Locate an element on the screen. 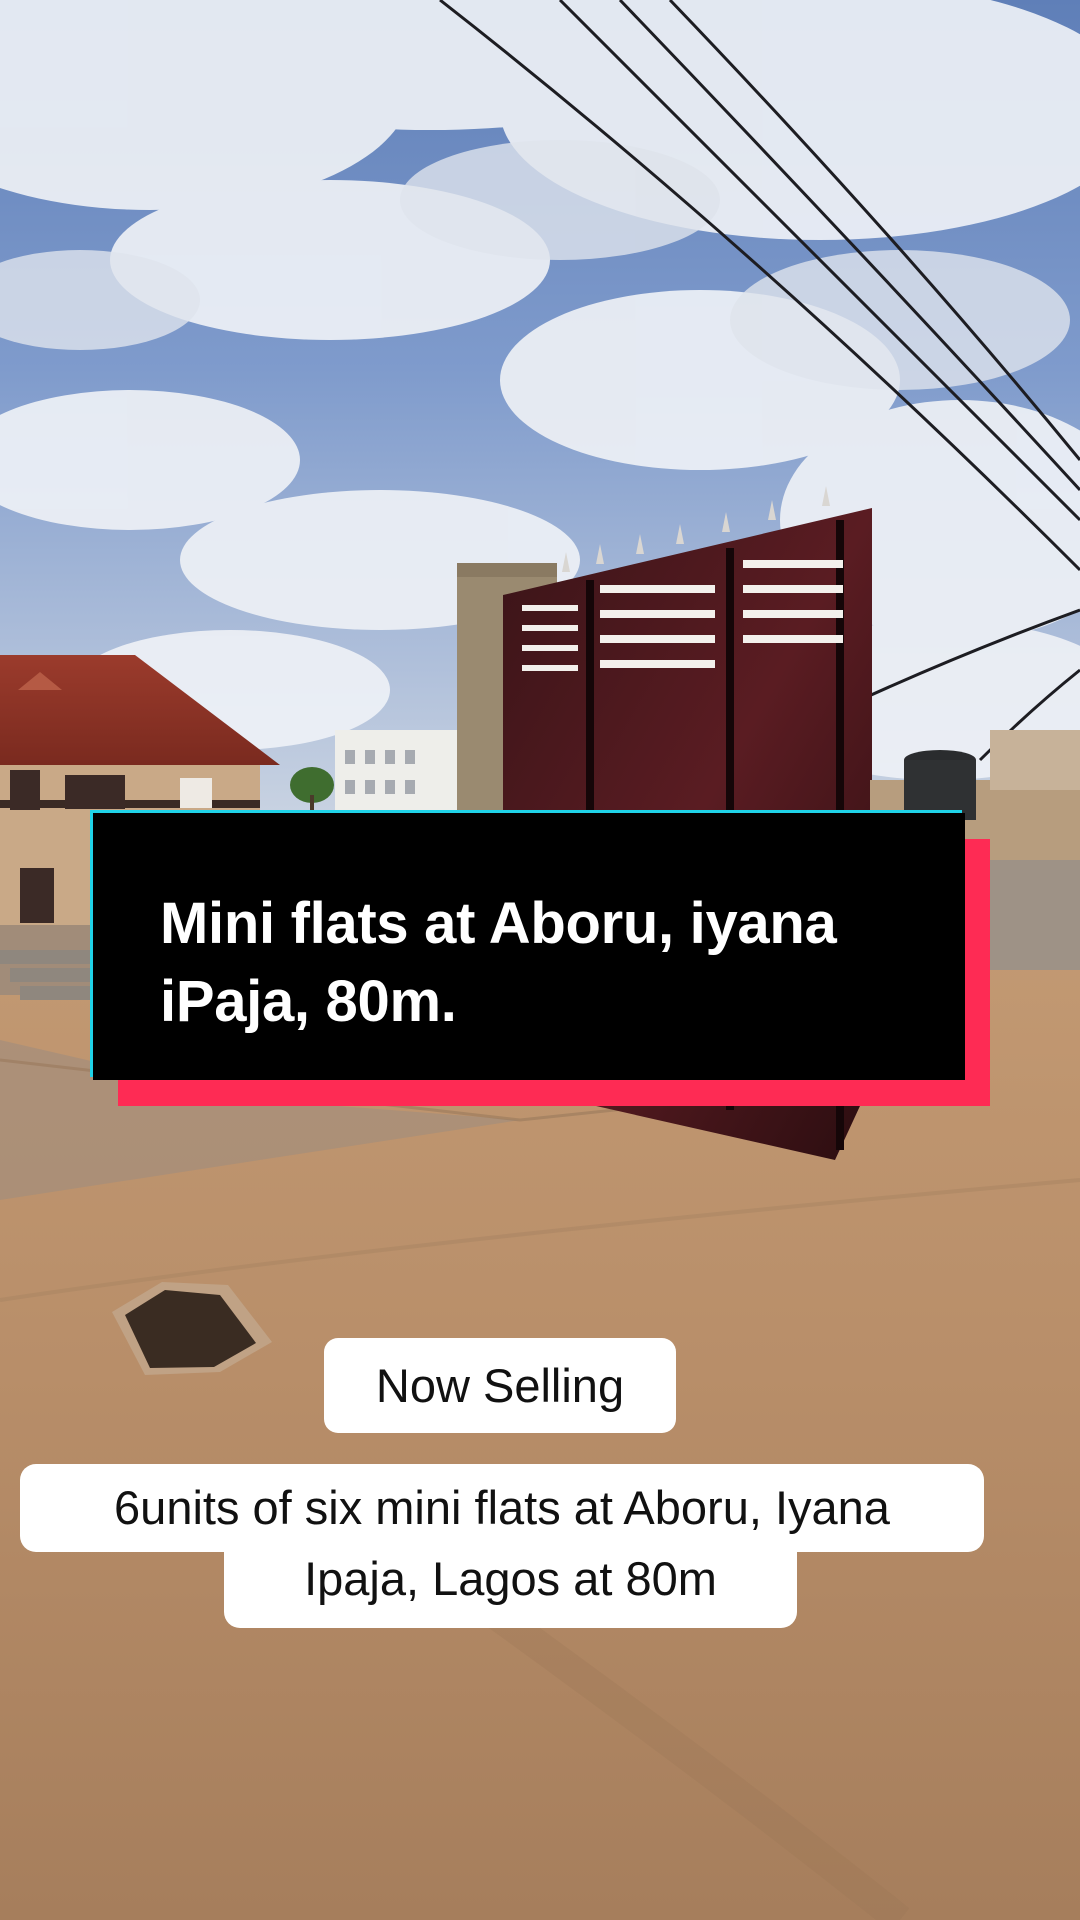  status-caption: Now Selling is located at coordinates (500, 1385).